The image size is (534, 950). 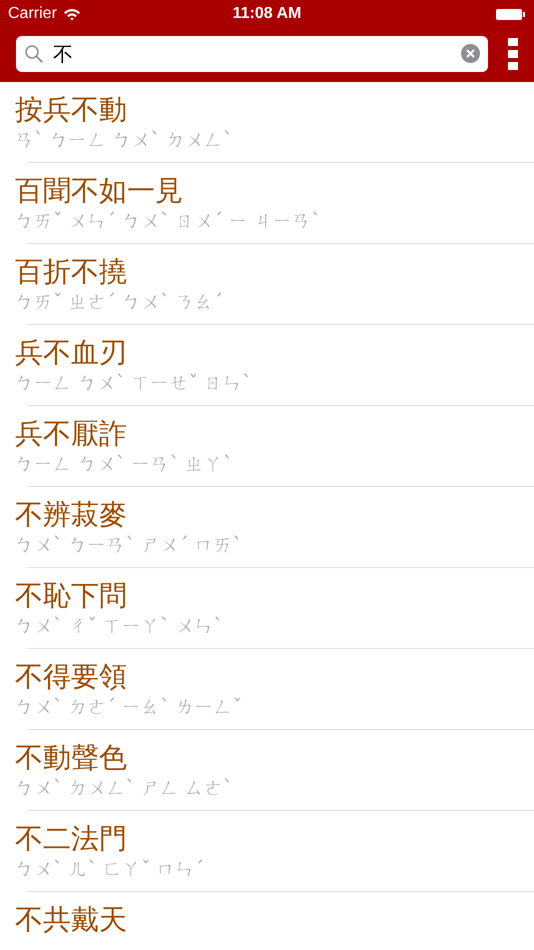 I want to click on clear-icon, so click(x=470, y=53).